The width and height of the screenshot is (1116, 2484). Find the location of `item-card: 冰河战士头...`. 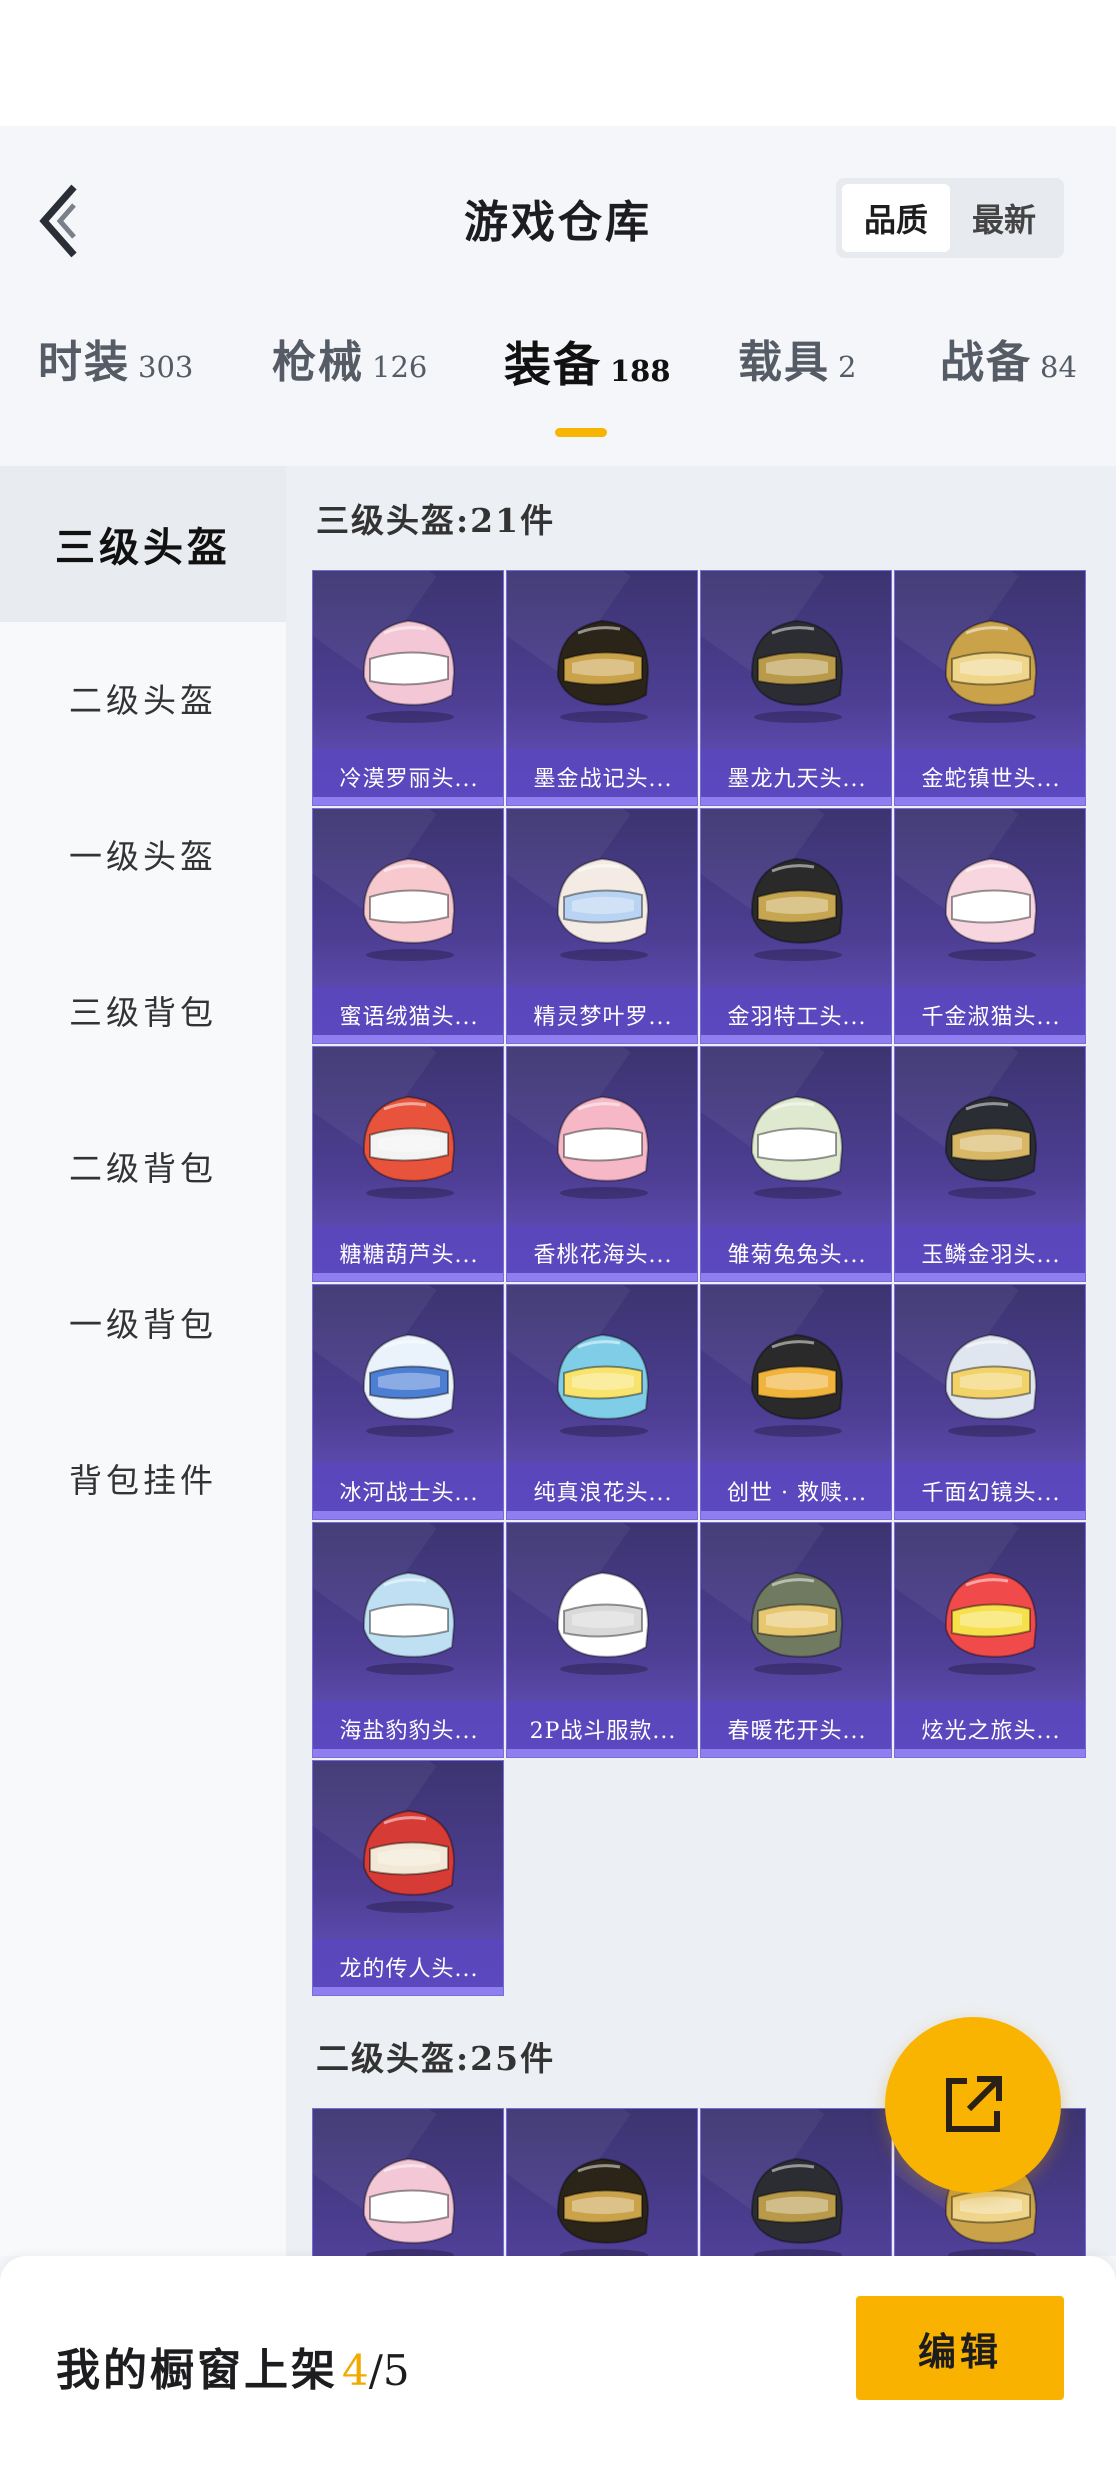

item-card: 冰河战士头... is located at coordinates (408, 1402).